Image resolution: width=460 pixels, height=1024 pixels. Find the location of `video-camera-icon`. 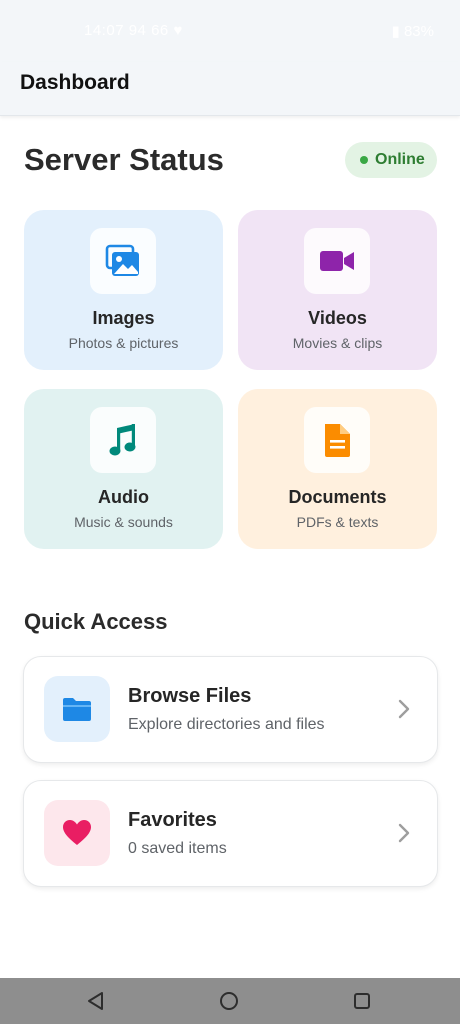

video-camera-icon is located at coordinates (337, 261).